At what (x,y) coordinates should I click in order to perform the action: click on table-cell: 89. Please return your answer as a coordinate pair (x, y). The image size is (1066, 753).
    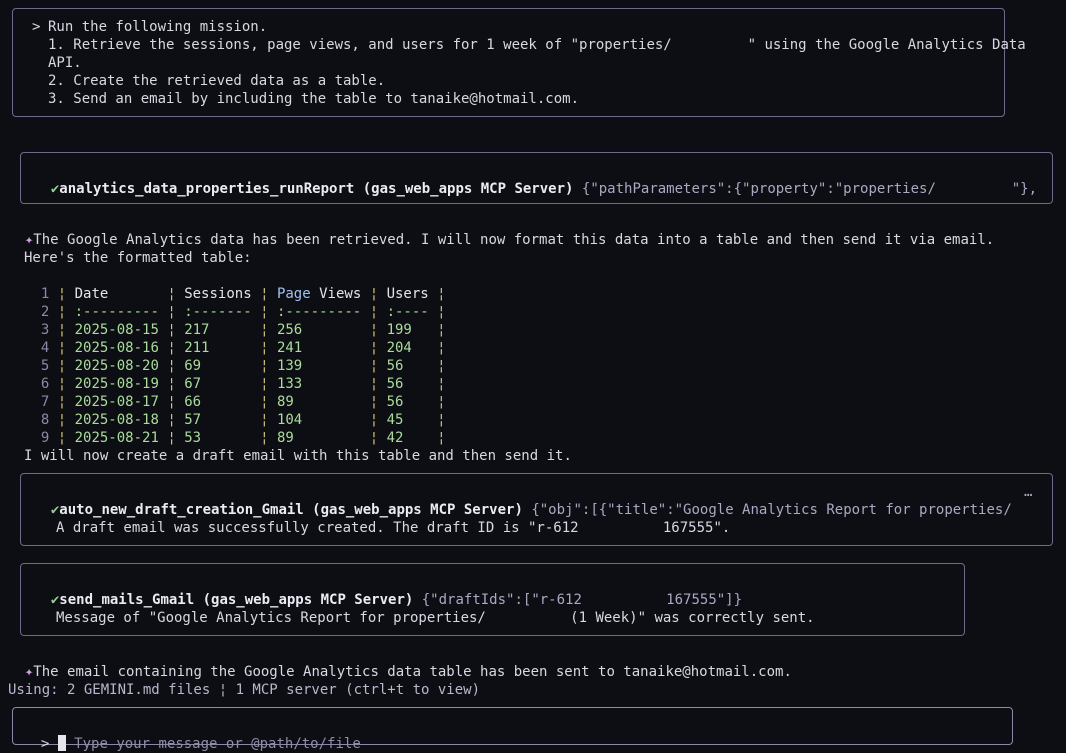
    Looking at the image, I should click on (319, 438).